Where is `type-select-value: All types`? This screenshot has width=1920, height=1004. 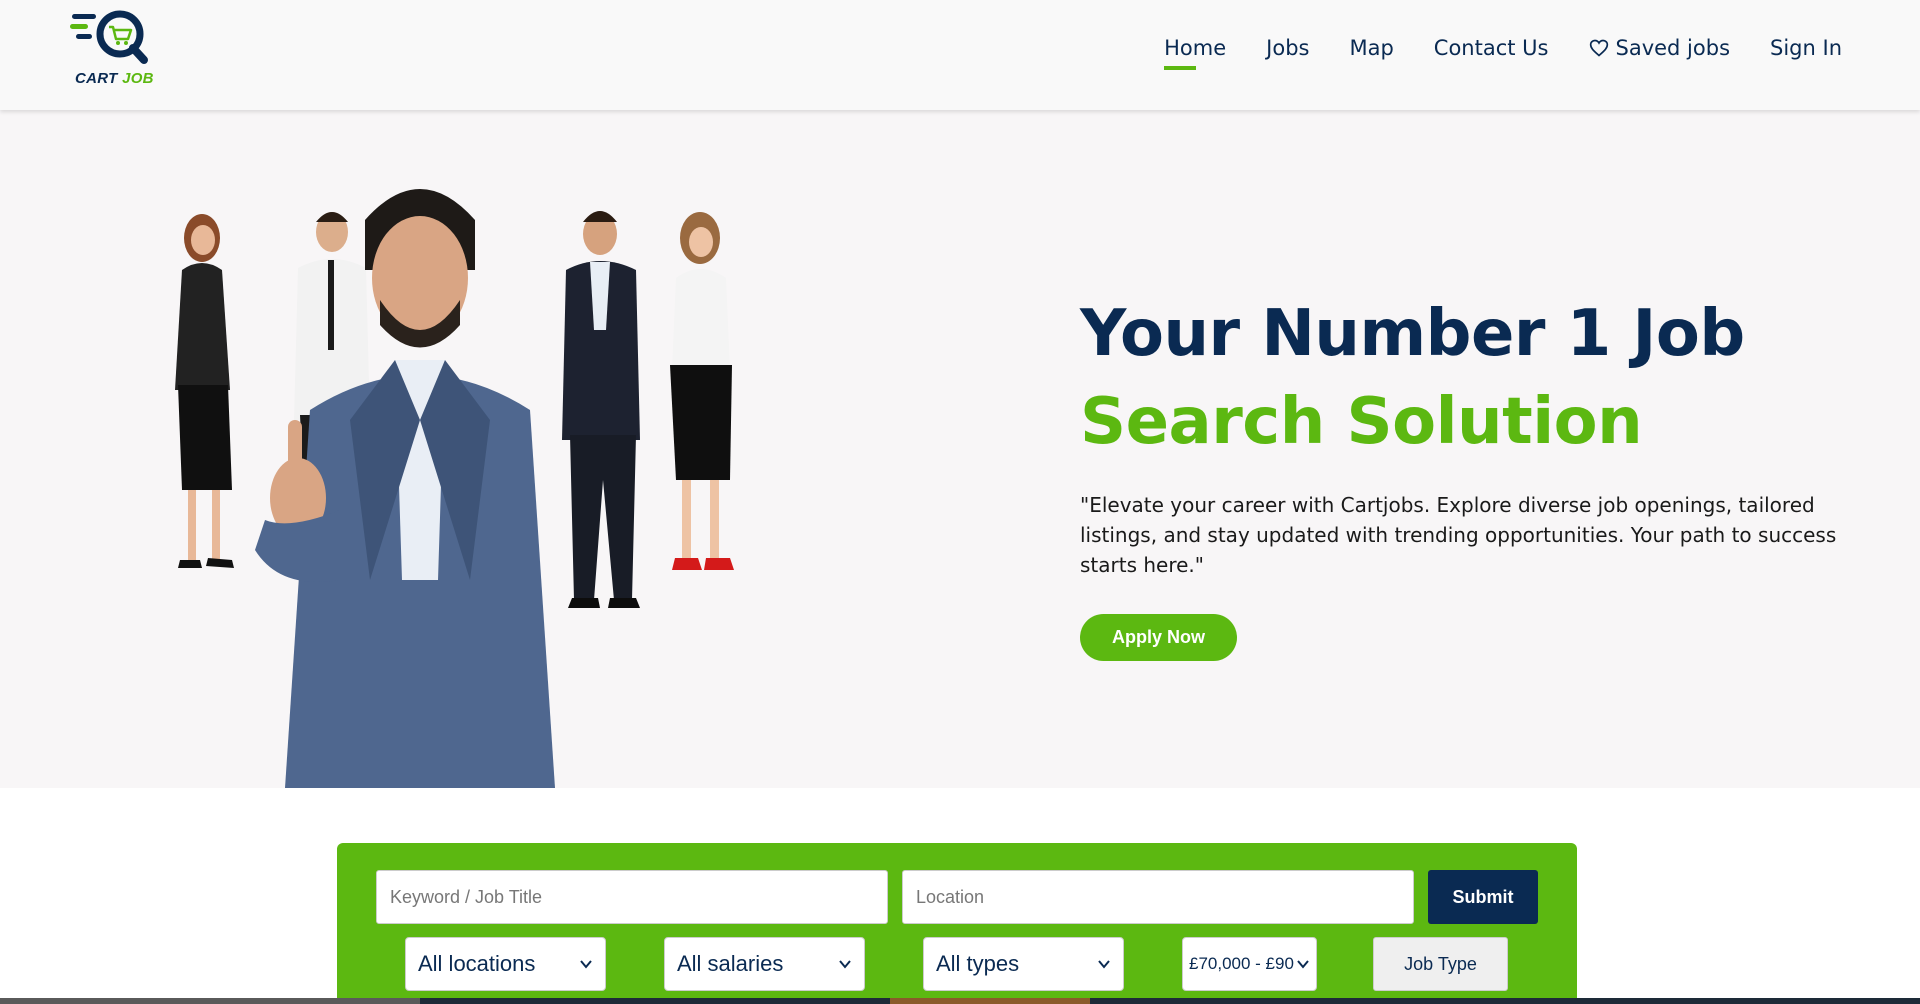 type-select-value: All types is located at coordinates (978, 963).